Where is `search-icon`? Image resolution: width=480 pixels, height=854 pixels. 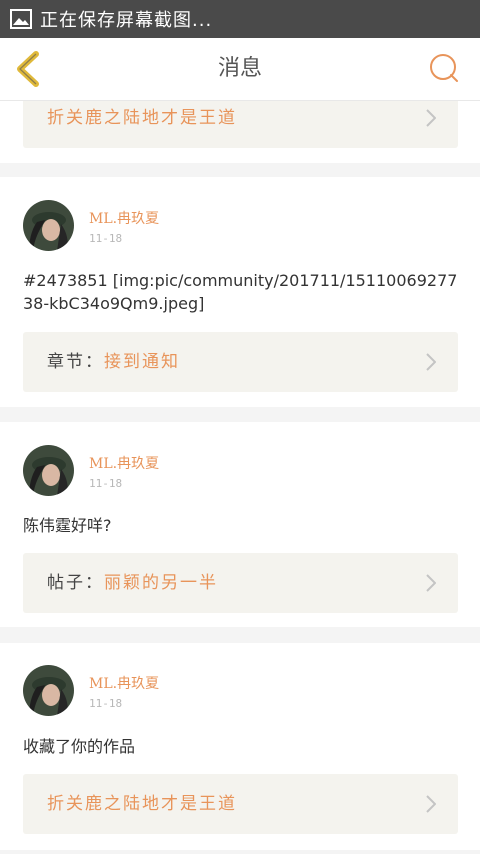 search-icon is located at coordinates (444, 68).